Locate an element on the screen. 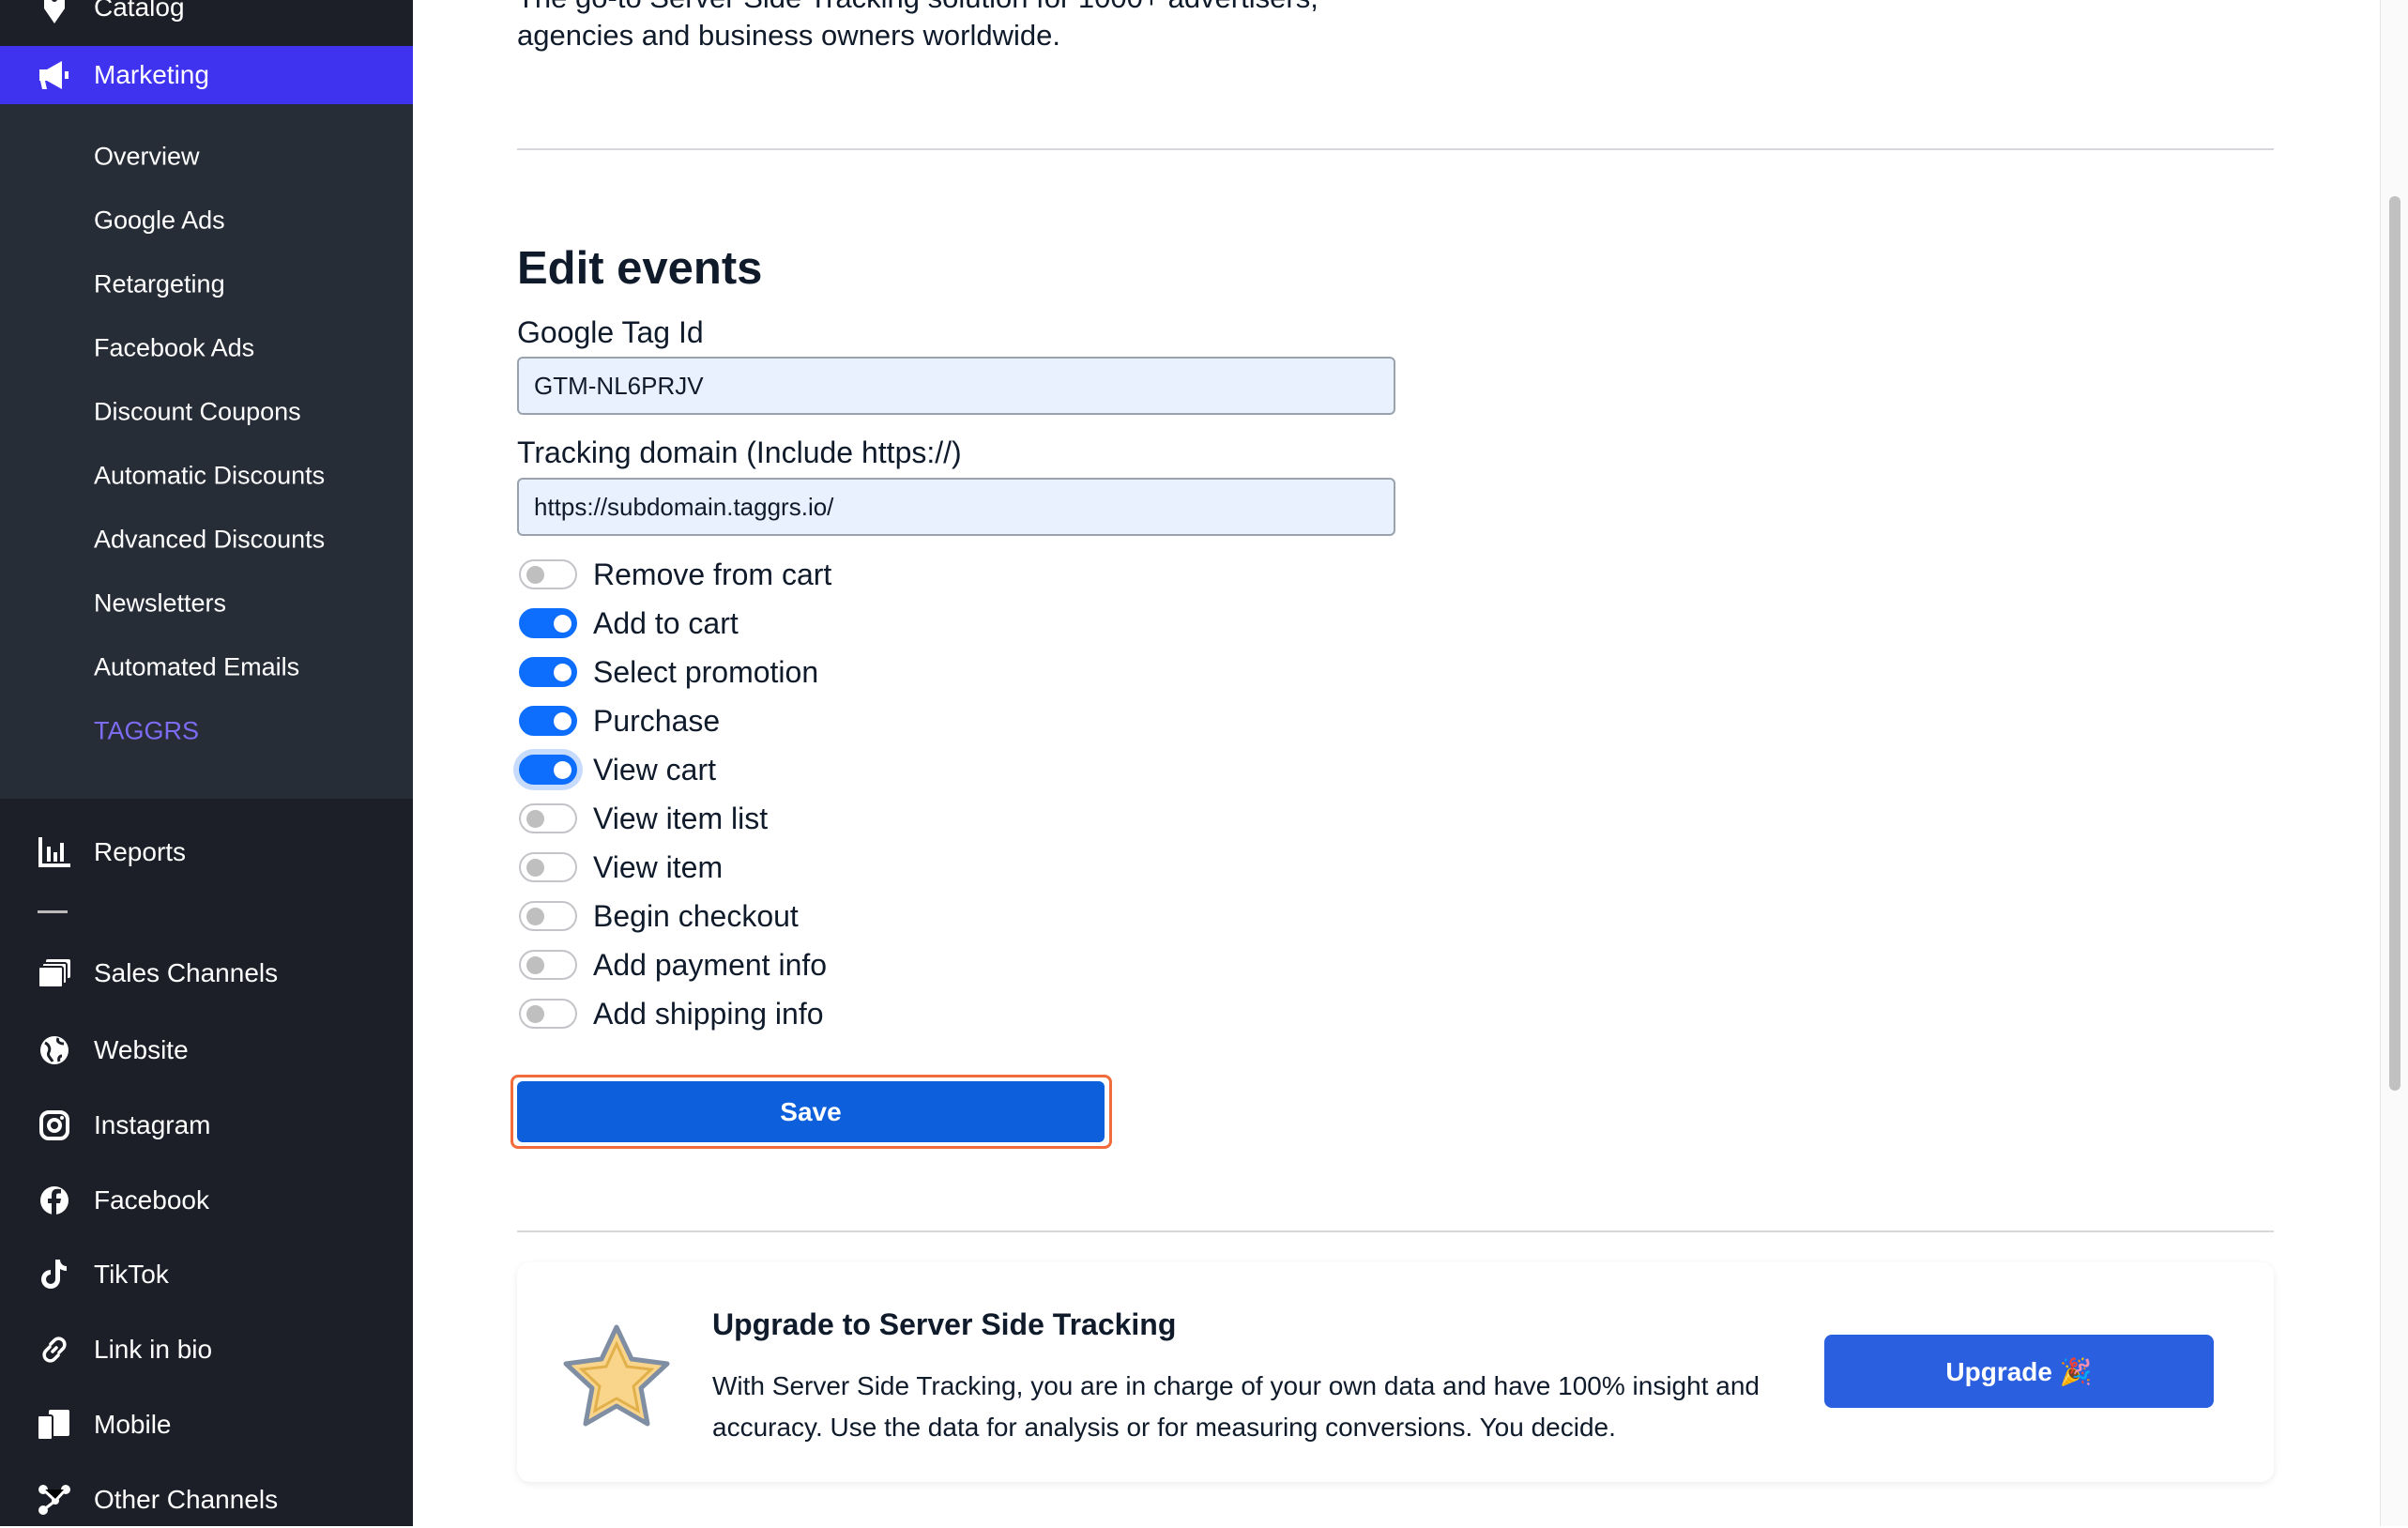 This screenshot has width=2408, height=1528. tracking-domain-label: Tracking domain (Include https://) is located at coordinates (739, 452).